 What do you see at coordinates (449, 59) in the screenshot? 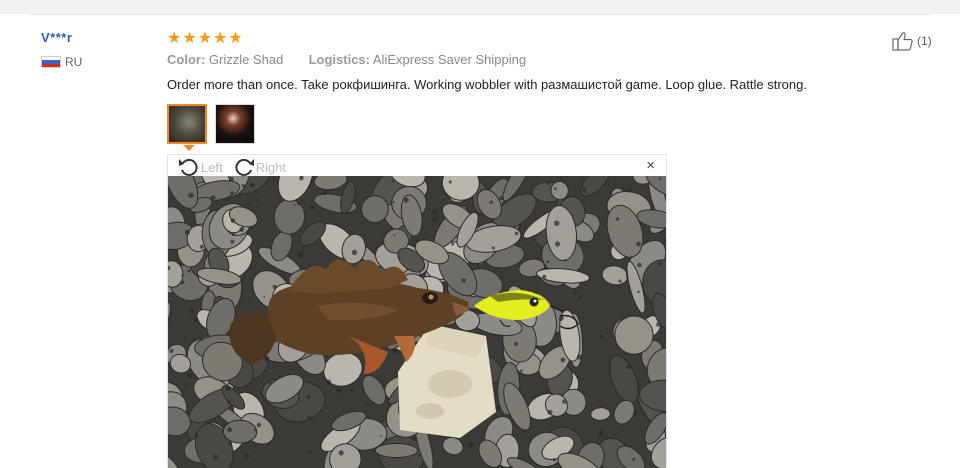
I see `logistics-value: AliExpress Saver Shipping` at bounding box center [449, 59].